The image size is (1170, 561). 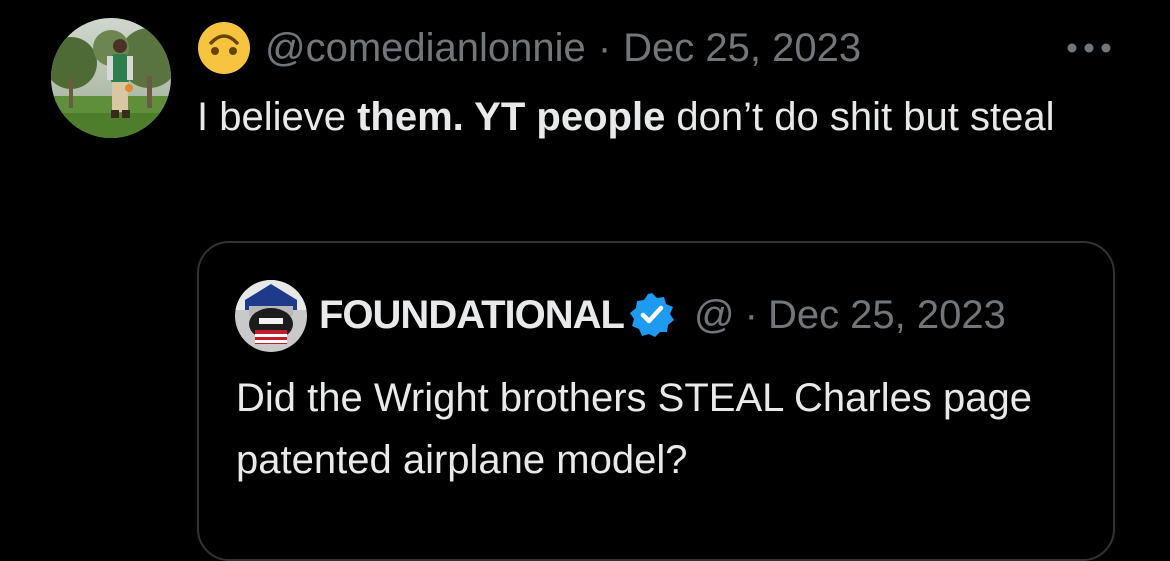 I want to click on tweet-date: Dec 25, 2023, so click(x=742, y=48).